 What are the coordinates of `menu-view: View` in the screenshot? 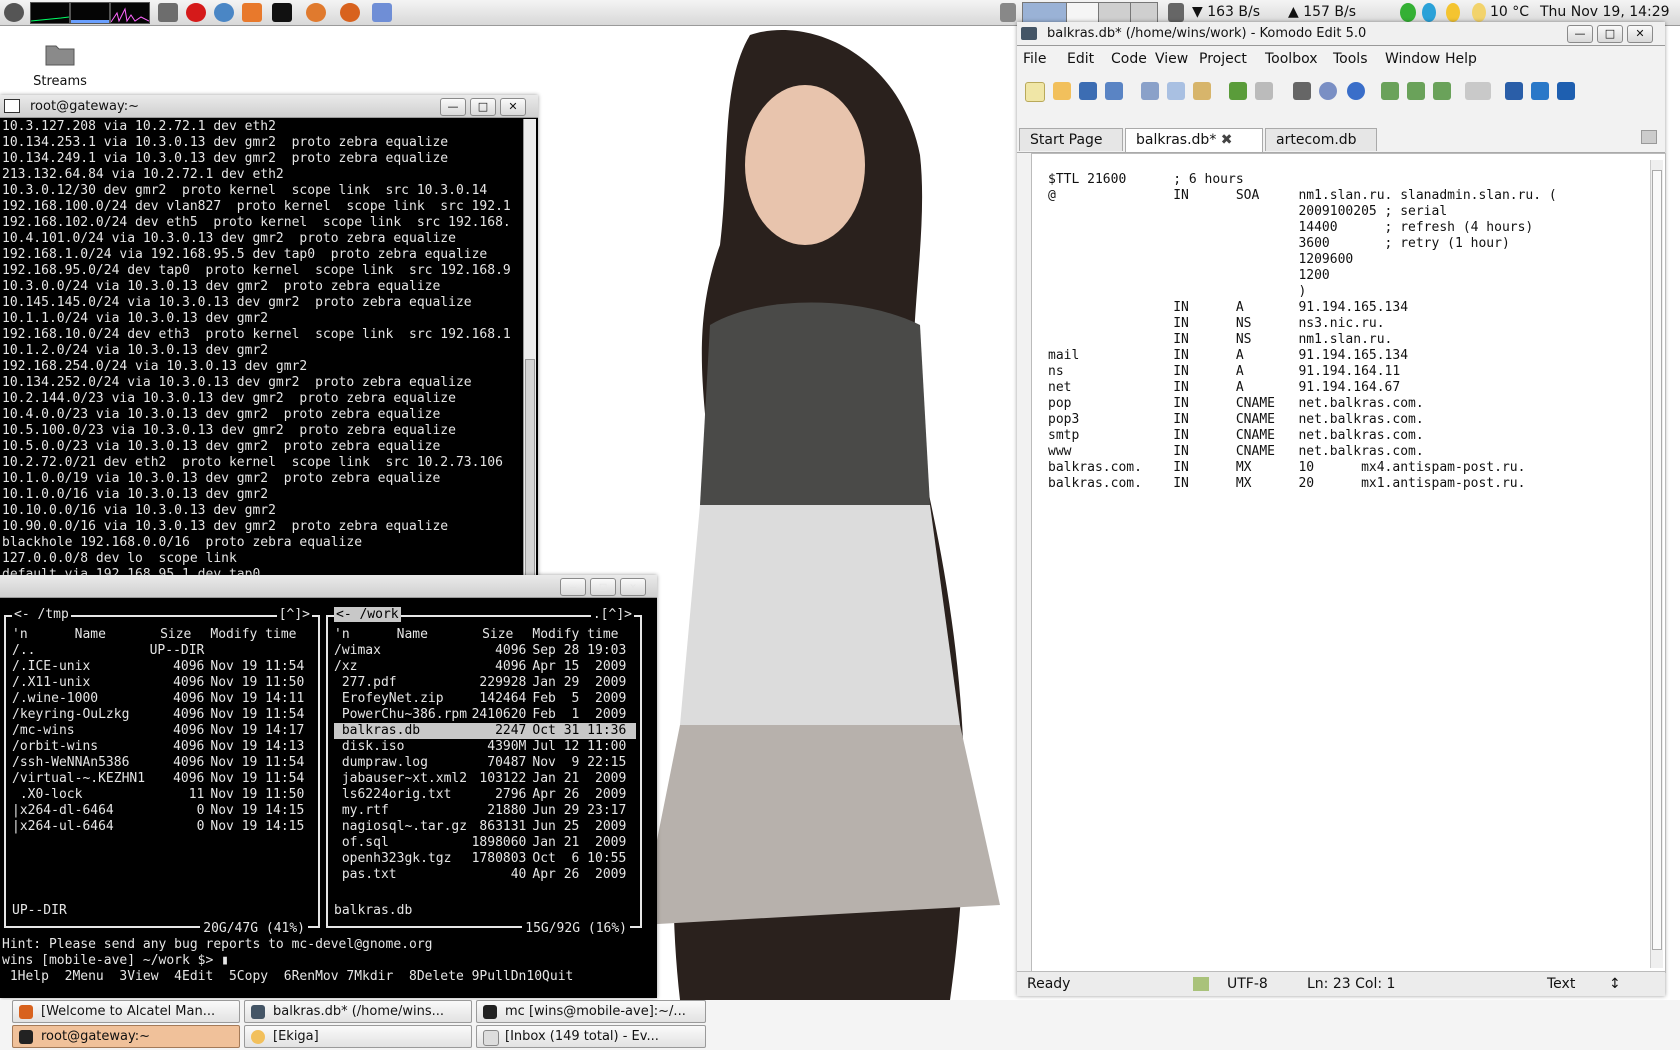 It's located at (1171, 59).